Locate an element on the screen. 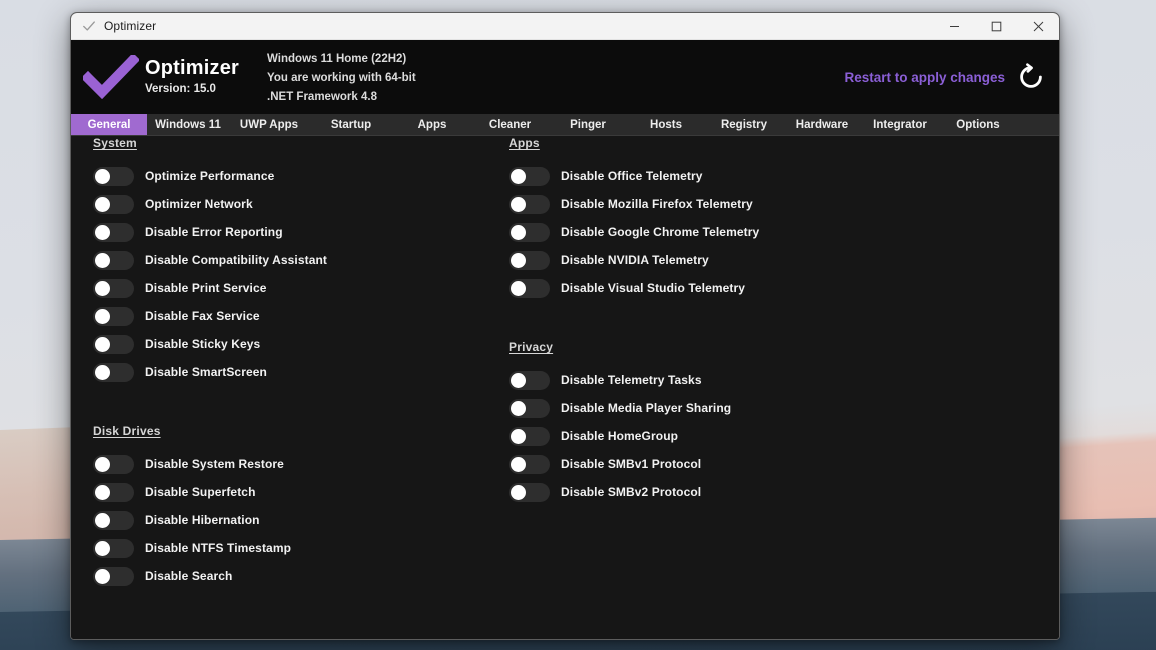 The height and width of the screenshot is (650, 1156). window-controls is located at coordinates (996, 26).